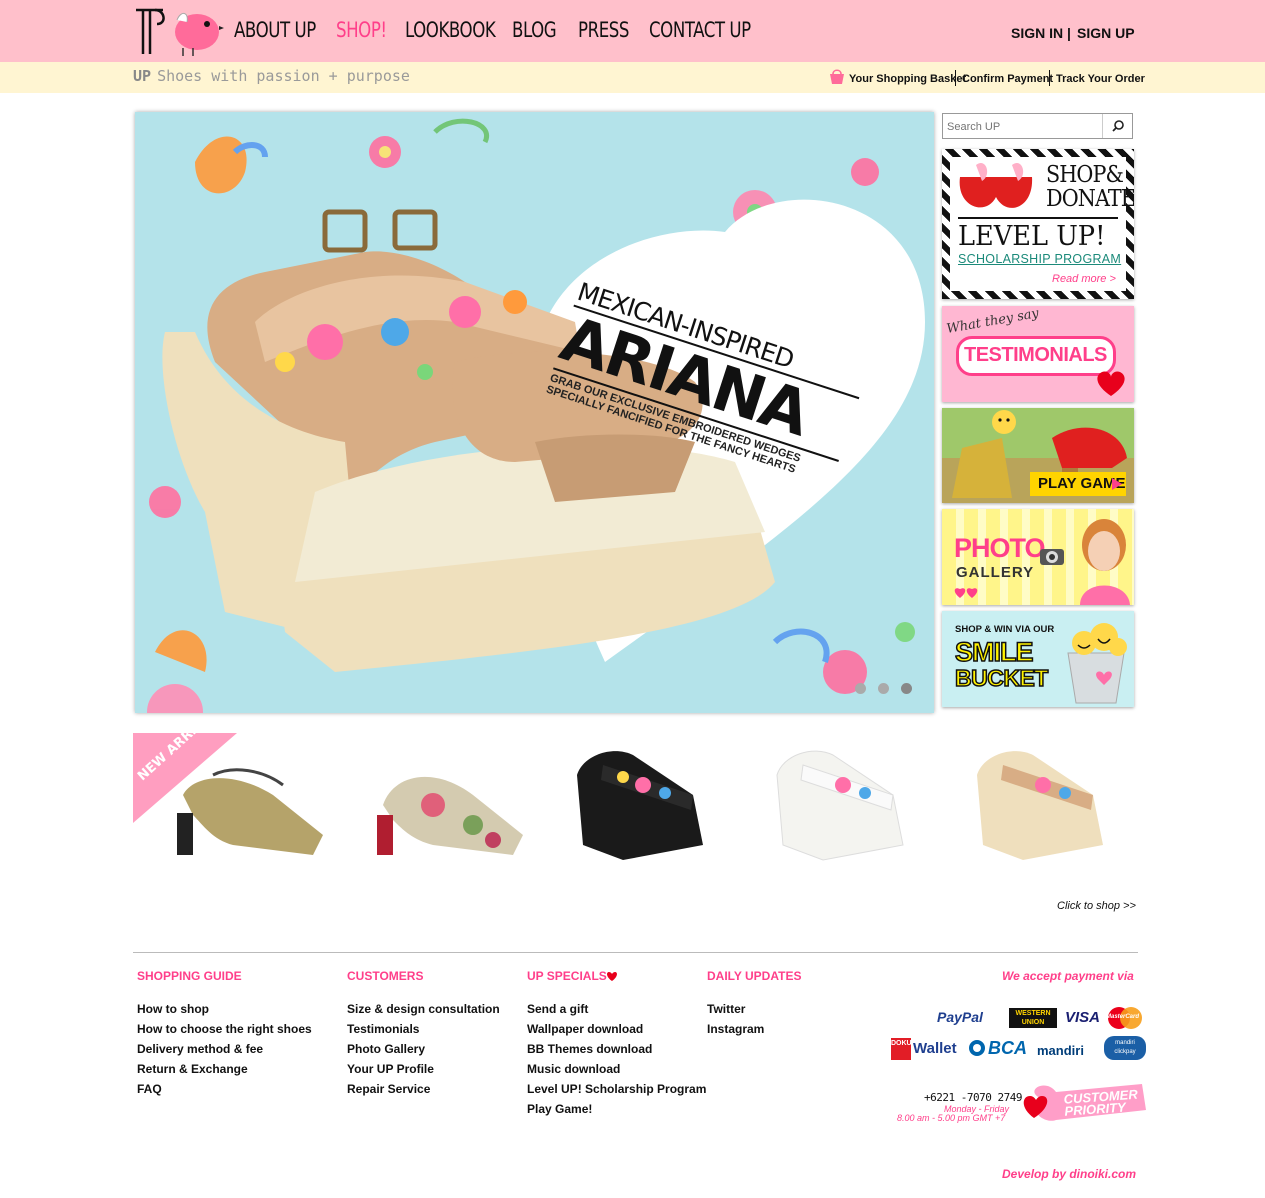 Image resolution: width=1265 pixels, height=1198 pixels. What do you see at coordinates (977, 1048) in the screenshot?
I see `bca-icon` at bounding box center [977, 1048].